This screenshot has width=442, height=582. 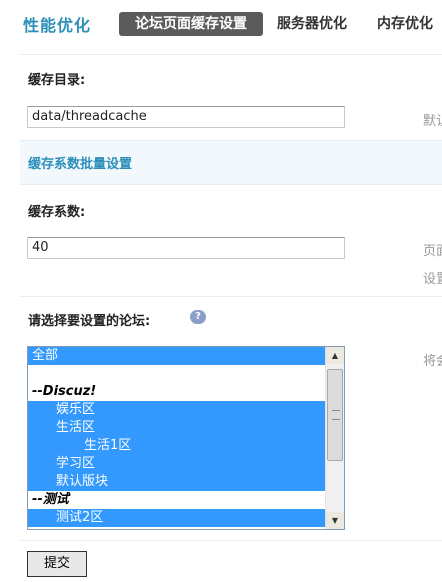 I want to click on forum-option: 测试2区, so click(x=176, y=518).